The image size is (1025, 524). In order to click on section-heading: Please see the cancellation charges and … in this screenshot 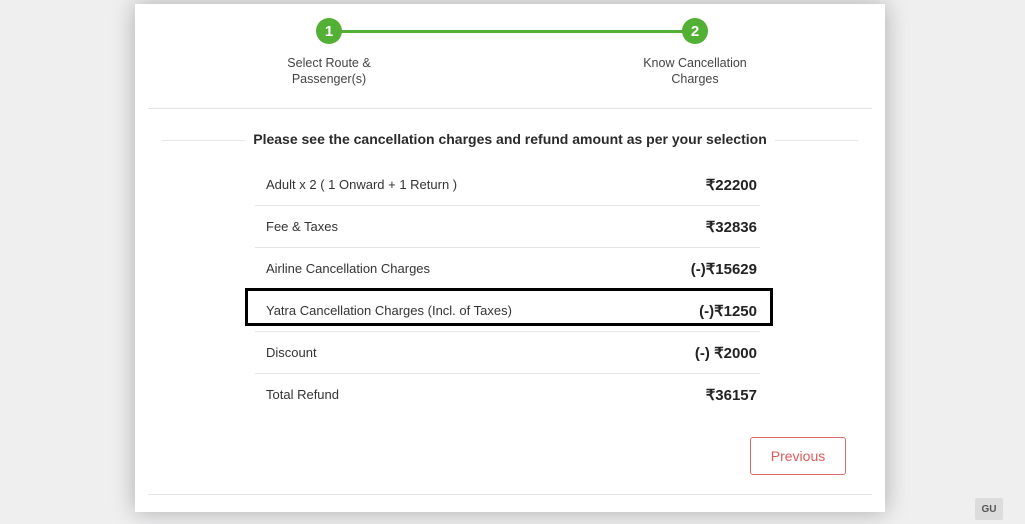, I will do `click(510, 139)`.